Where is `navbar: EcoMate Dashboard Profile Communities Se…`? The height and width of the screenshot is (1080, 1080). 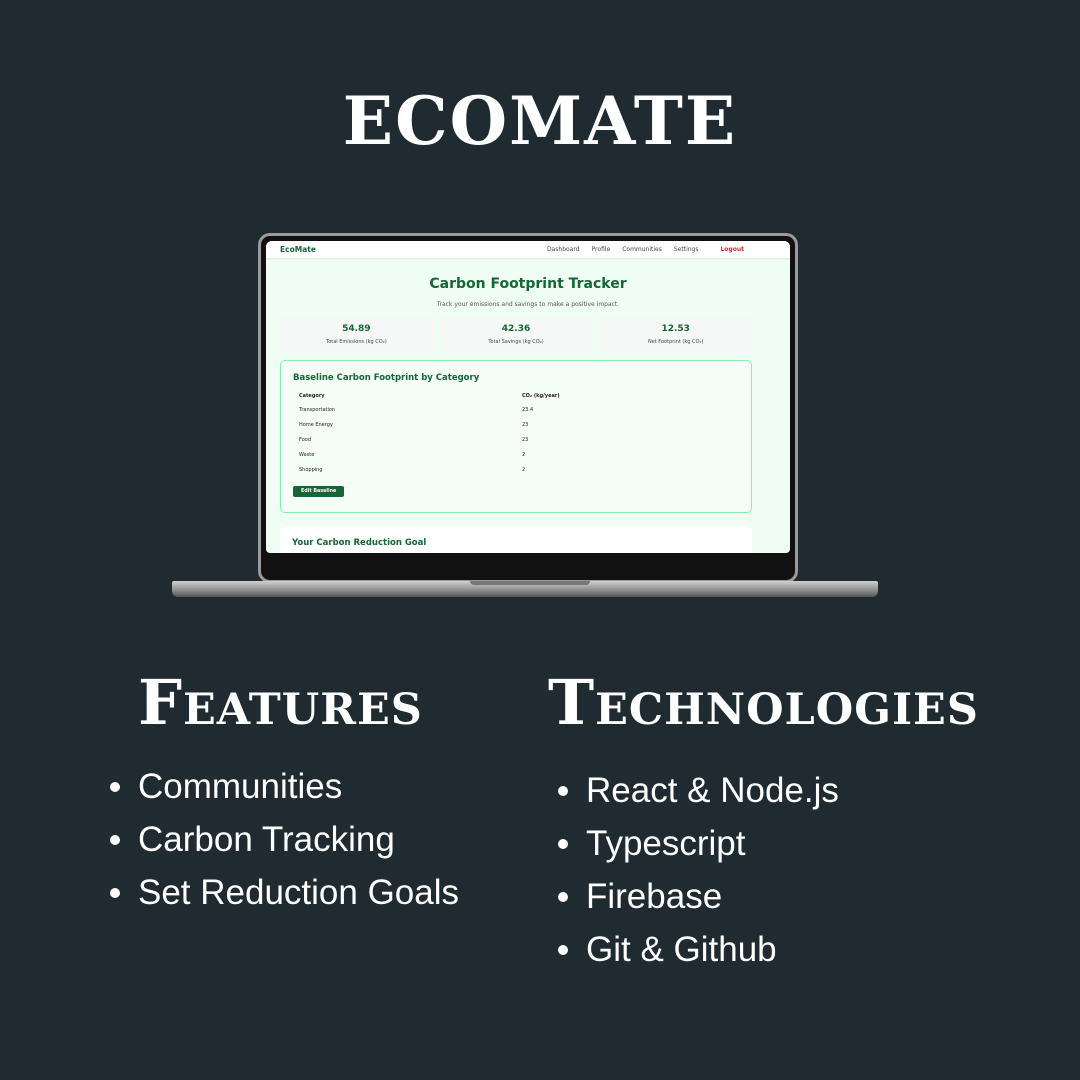 navbar: EcoMate Dashboard Profile Communities Se… is located at coordinates (528, 249).